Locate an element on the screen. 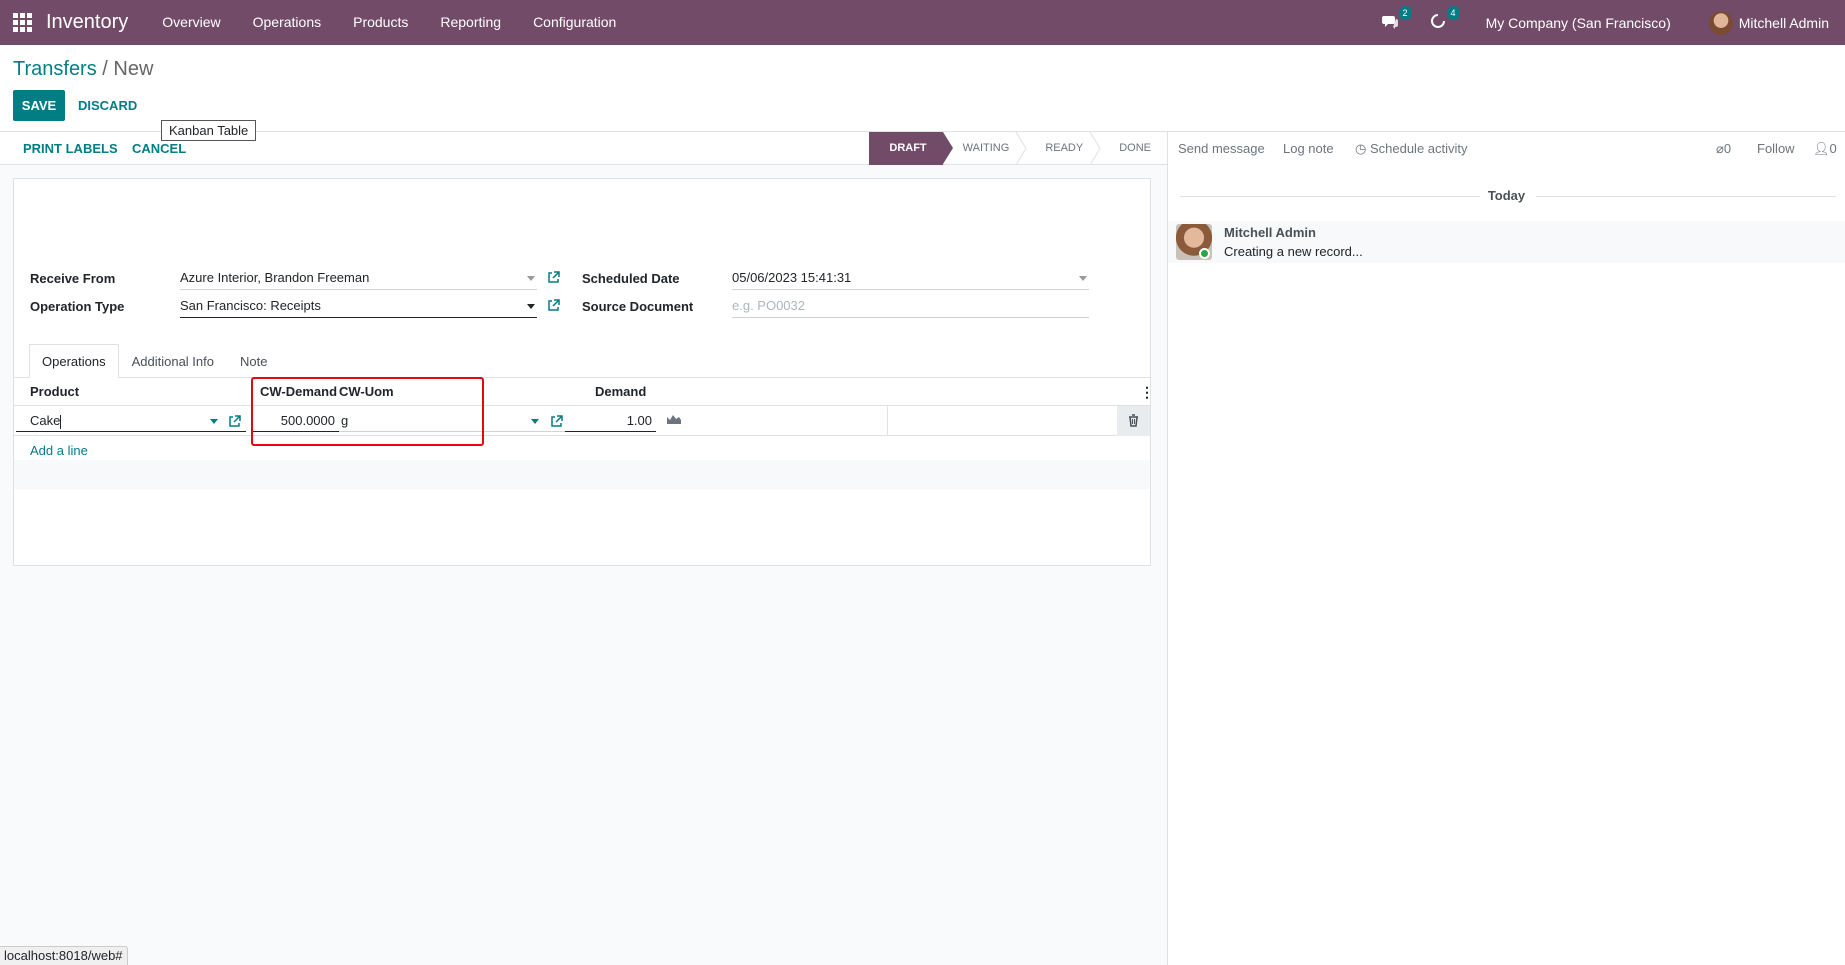 This screenshot has height=965, width=1845. receive-from-field: Azure Interior, Brandon Freeman is located at coordinates (358, 279).